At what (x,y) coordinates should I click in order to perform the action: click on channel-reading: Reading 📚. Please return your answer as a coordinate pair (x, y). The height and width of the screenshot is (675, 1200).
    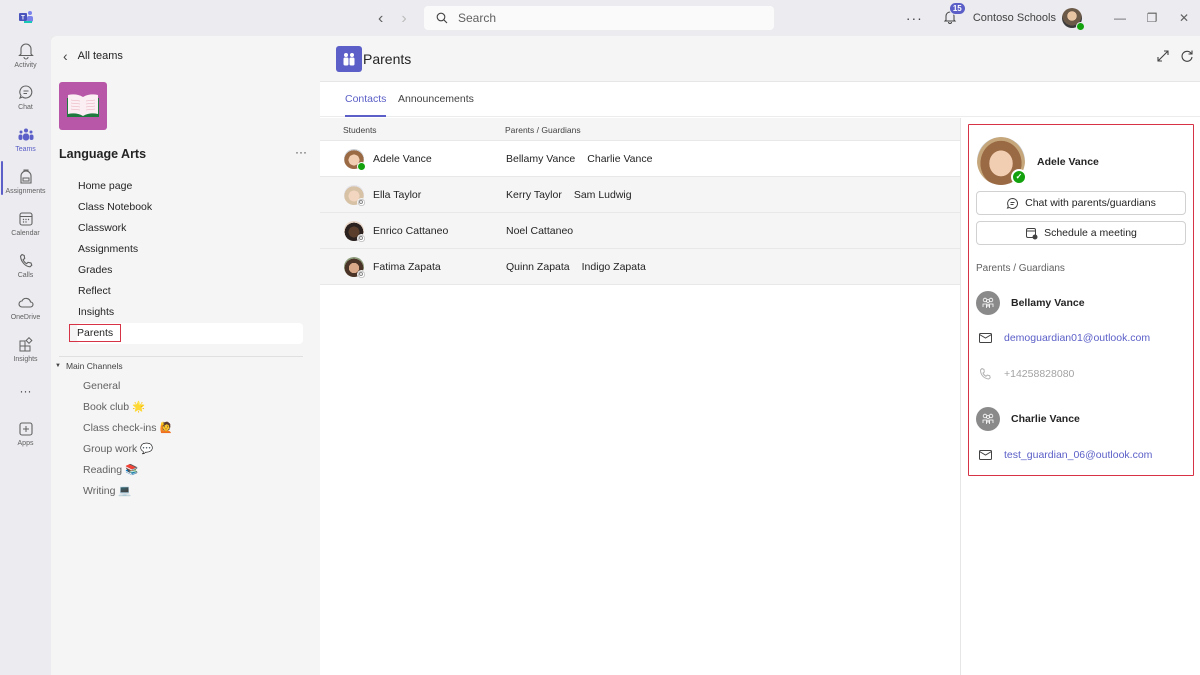
    Looking at the image, I should click on (128, 470).